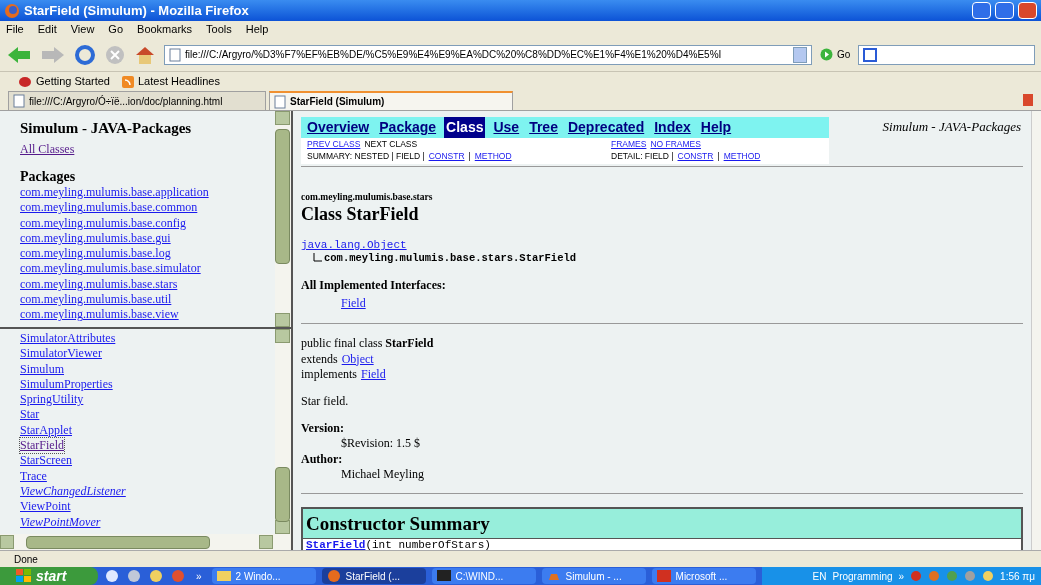 This screenshot has height=585, width=1041. Describe the element at coordinates (137, 10) in the screenshot. I see `window-title: StarField (Simulum) - Mozilla Firefox` at that location.